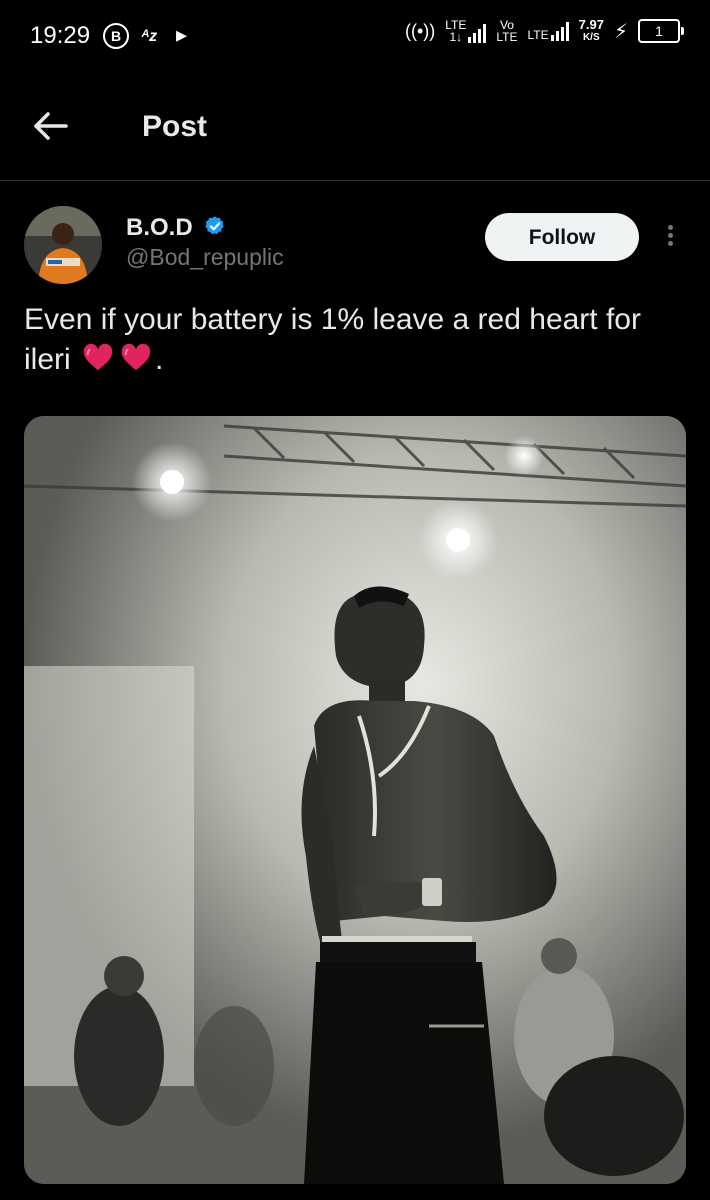  What do you see at coordinates (159, 228) in the screenshot?
I see `author-name: B.O.D` at bounding box center [159, 228].